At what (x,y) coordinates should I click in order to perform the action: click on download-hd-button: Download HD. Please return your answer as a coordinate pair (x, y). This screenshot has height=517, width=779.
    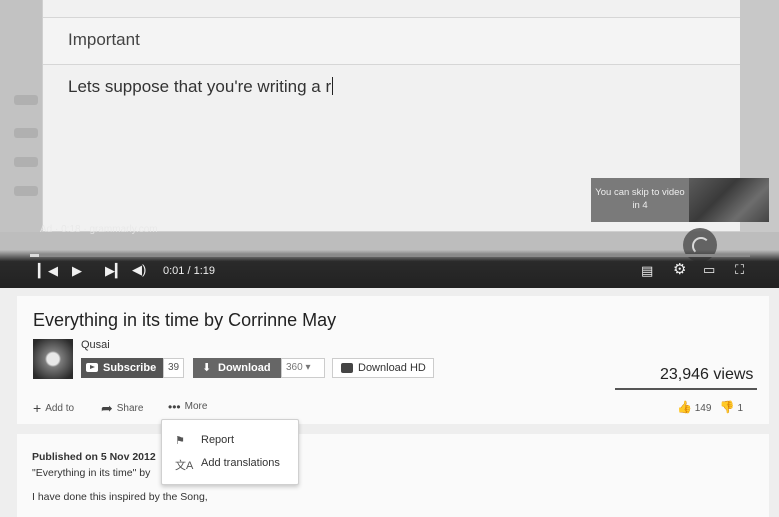
    Looking at the image, I should click on (383, 368).